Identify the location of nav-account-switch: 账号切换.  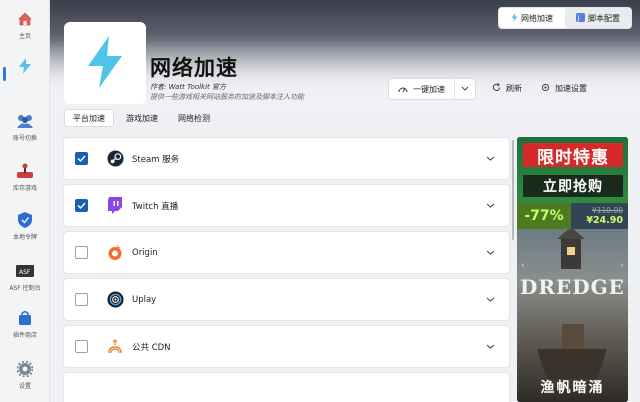
(25, 127).